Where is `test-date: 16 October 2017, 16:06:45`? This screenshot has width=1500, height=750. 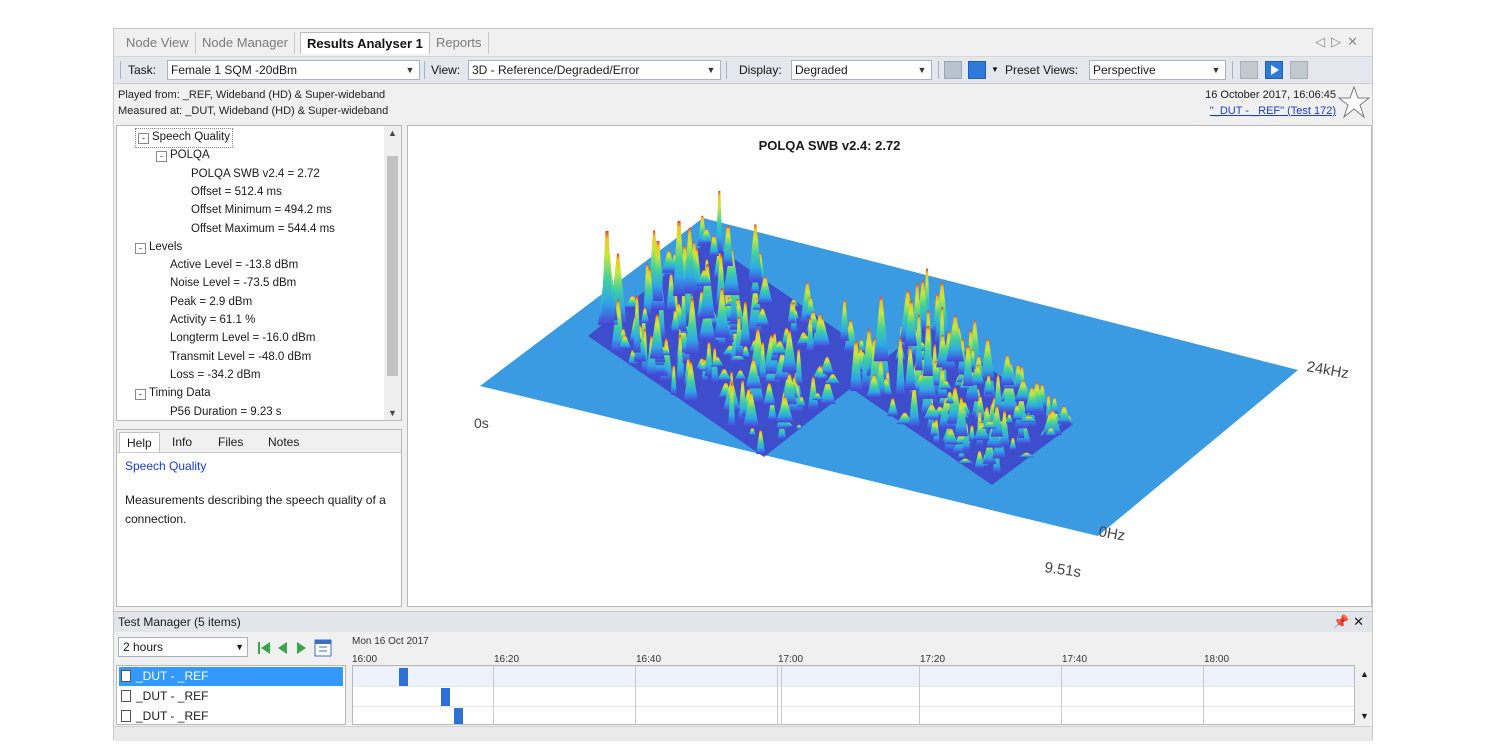 test-date: 16 October 2017, 16:06:45 is located at coordinates (1270, 95).